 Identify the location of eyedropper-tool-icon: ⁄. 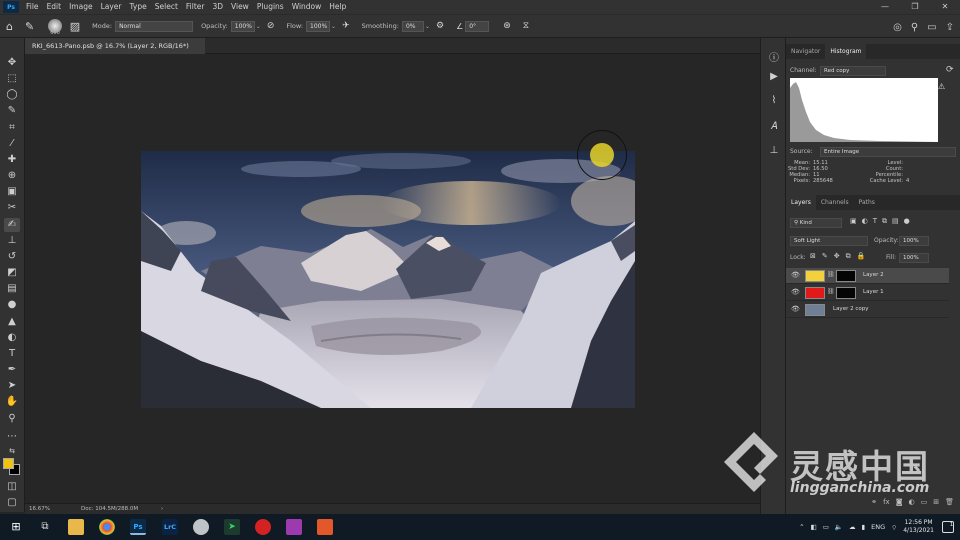
(12, 144).